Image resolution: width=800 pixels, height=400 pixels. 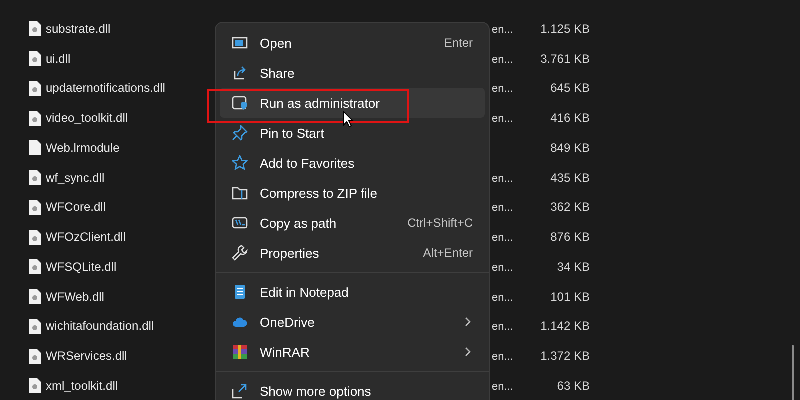 I want to click on file-name: WFCore.dll, so click(x=76, y=207).